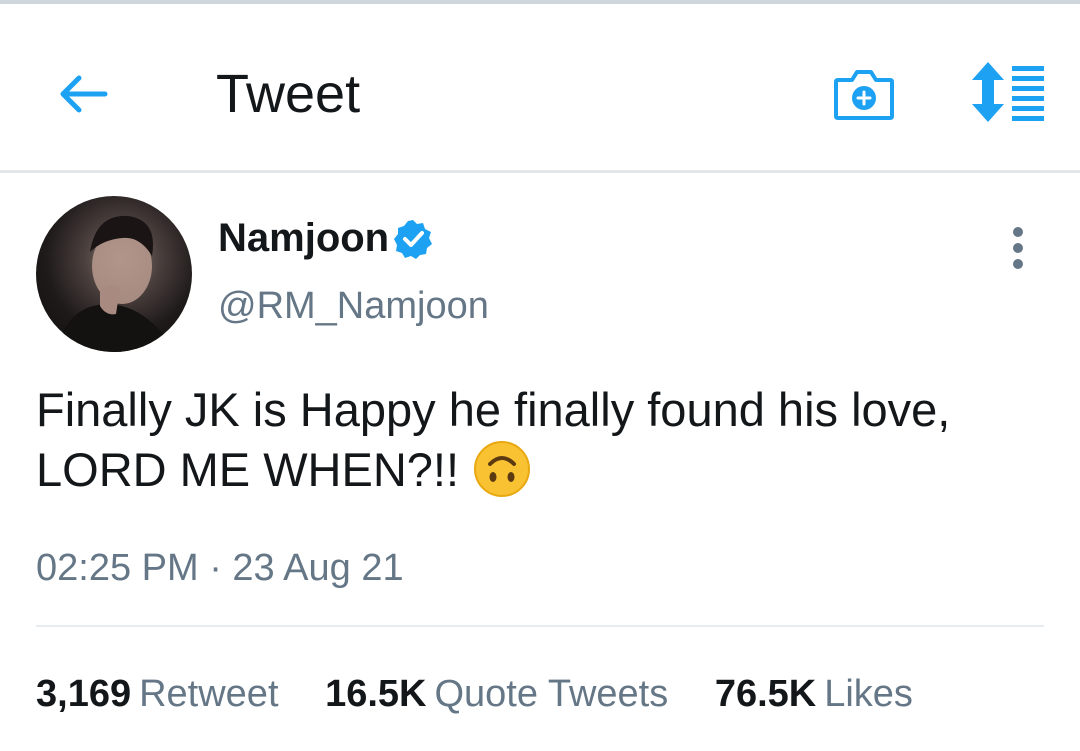 The image size is (1080, 751). Describe the element at coordinates (376, 694) in the screenshot. I see `quote-tweets-count: 16.5K` at that location.